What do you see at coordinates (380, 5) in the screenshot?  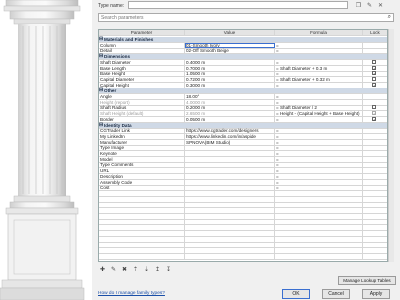 I see `delete-type-icon: ✕` at bounding box center [380, 5].